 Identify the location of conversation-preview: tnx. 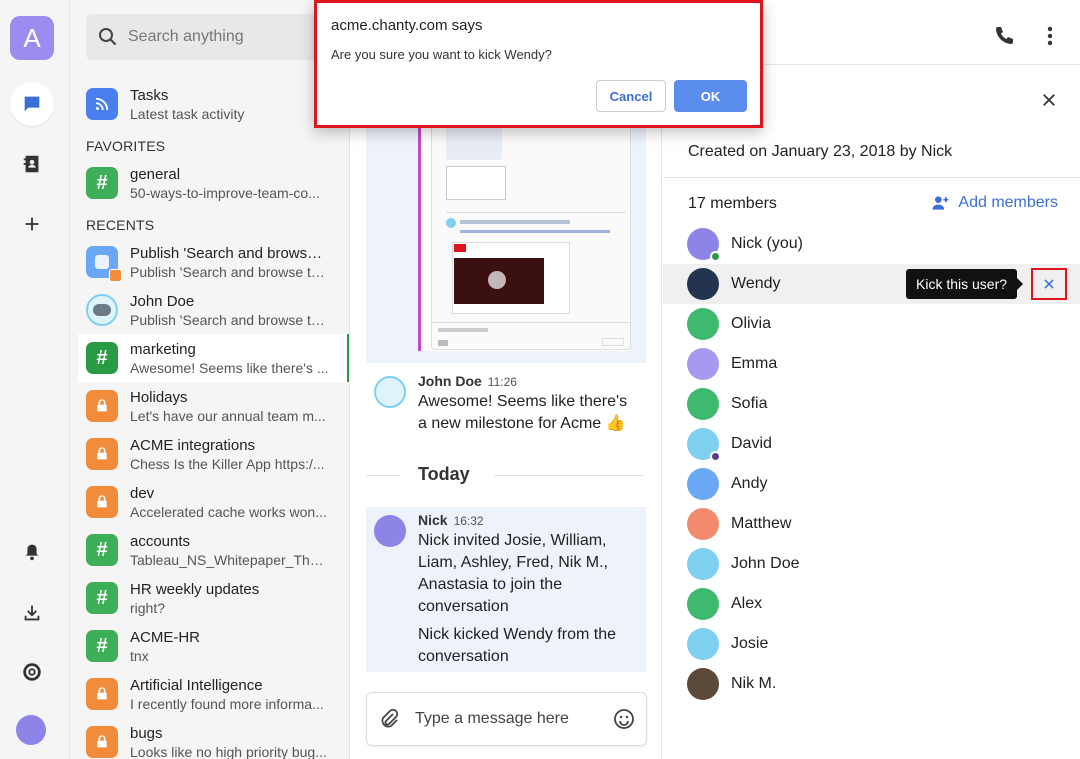
(139, 655).